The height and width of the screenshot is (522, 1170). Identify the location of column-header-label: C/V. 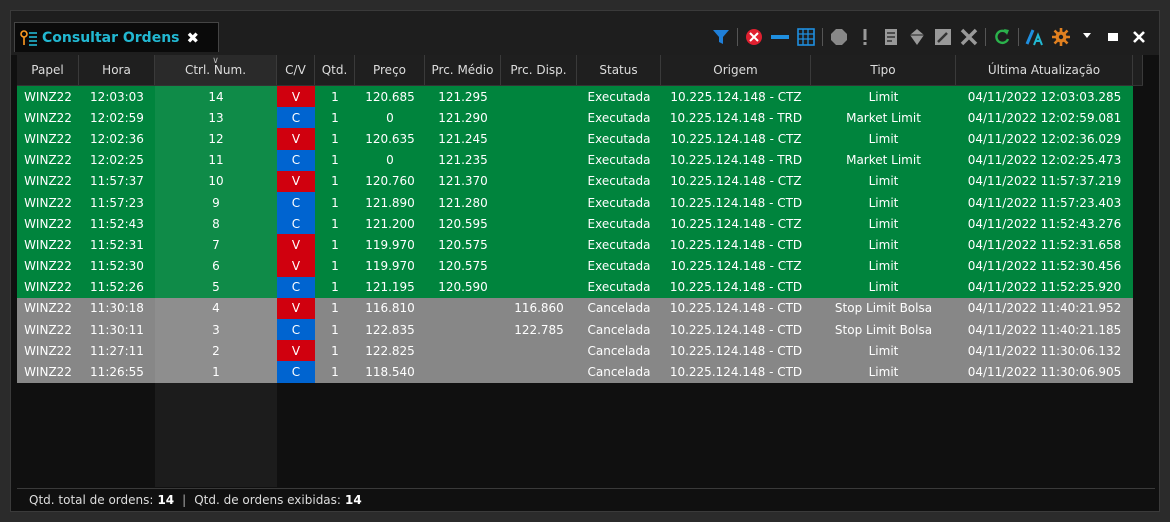
(295, 70).